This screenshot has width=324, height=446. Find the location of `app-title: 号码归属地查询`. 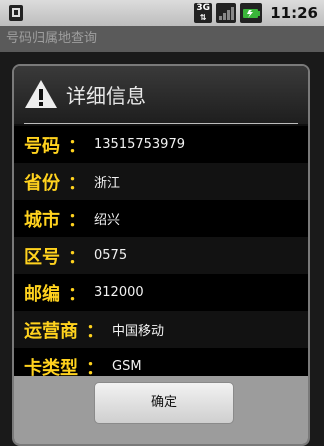

app-title: 号码归属地查询 is located at coordinates (52, 38).